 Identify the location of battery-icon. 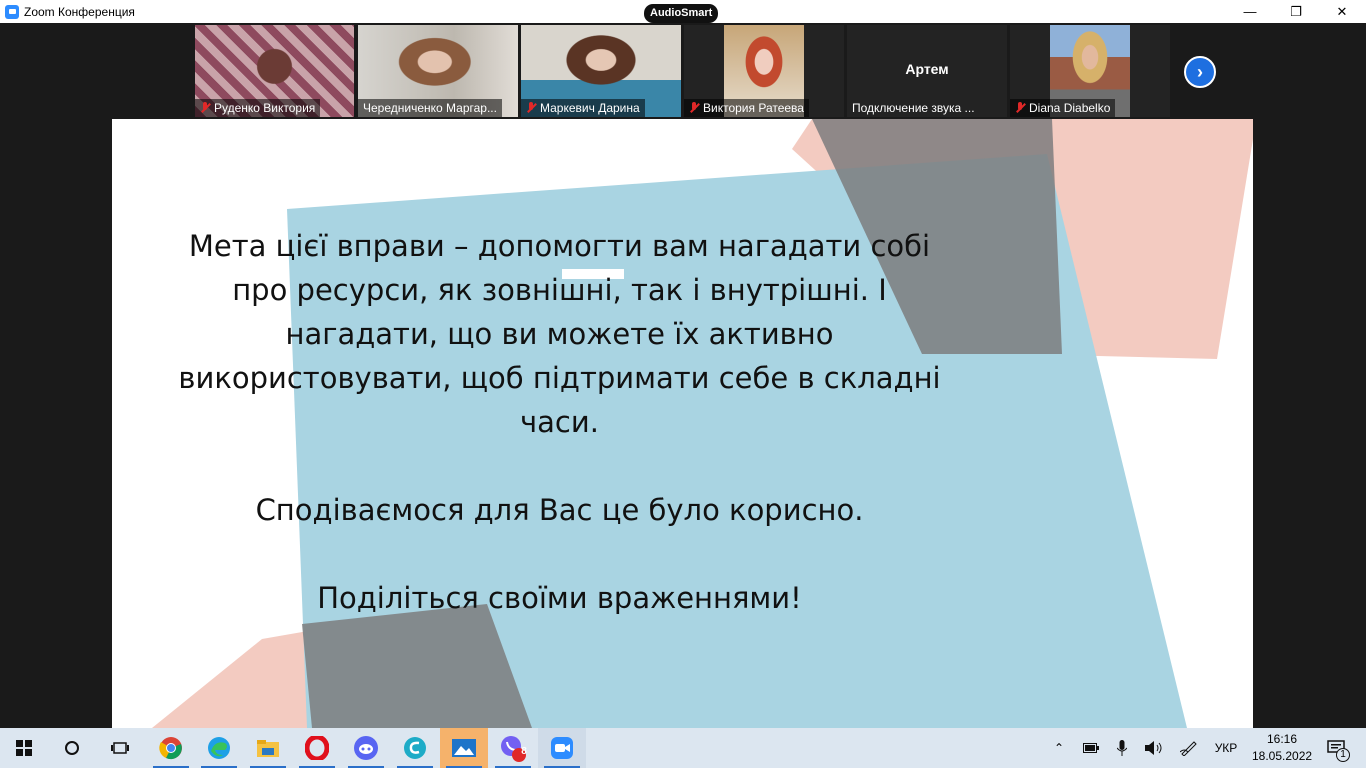
(1091, 748).